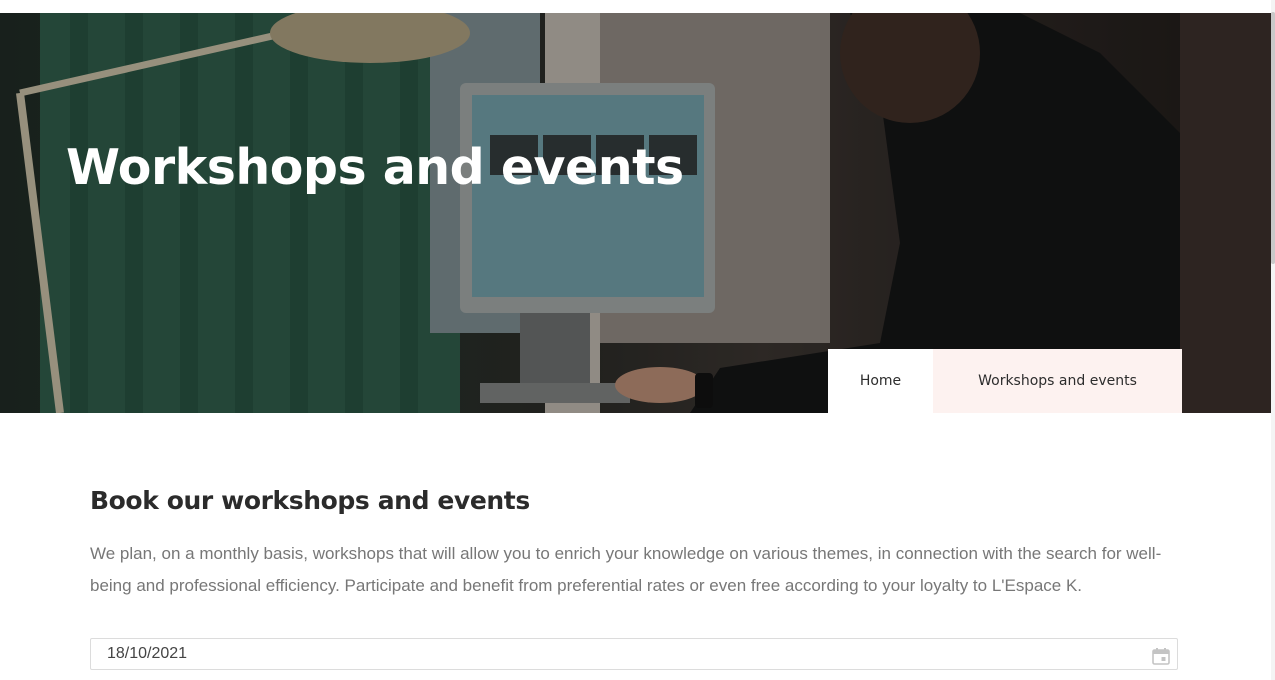 The image size is (1275, 680). What do you see at coordinates (147, 653) in the screenshot?
I see `date-value: 18/10/2021` at bounding box center [147, 653].